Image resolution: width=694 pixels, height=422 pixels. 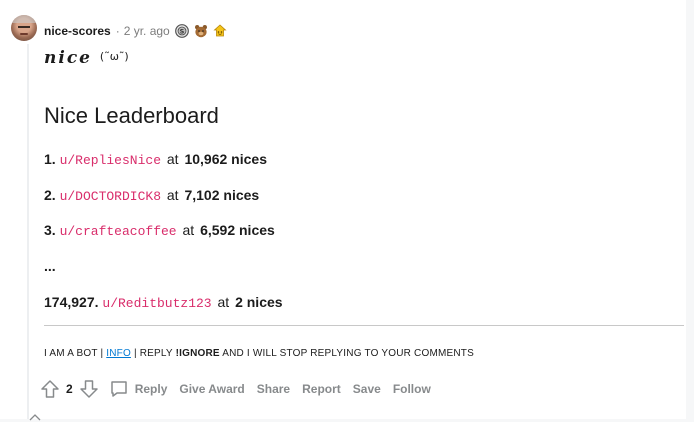 What do you see at coordinates (156, 303) in the screenshot?
I see `user-link: u/Reditbutz123` at bounding box center [156, 303].